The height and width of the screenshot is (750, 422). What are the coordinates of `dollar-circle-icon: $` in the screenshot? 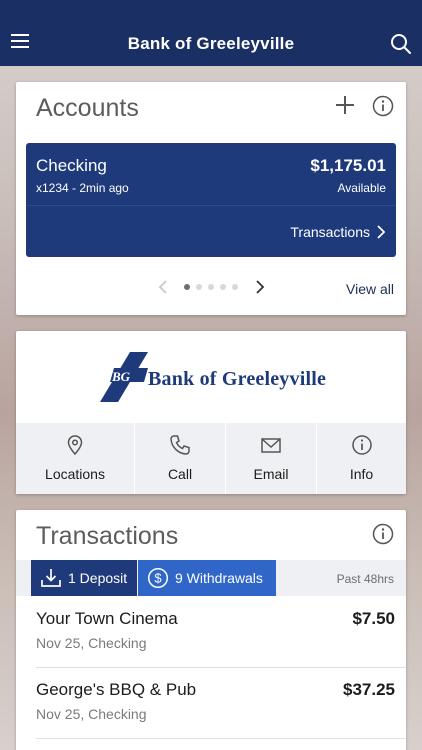 It's located at (158, 578).